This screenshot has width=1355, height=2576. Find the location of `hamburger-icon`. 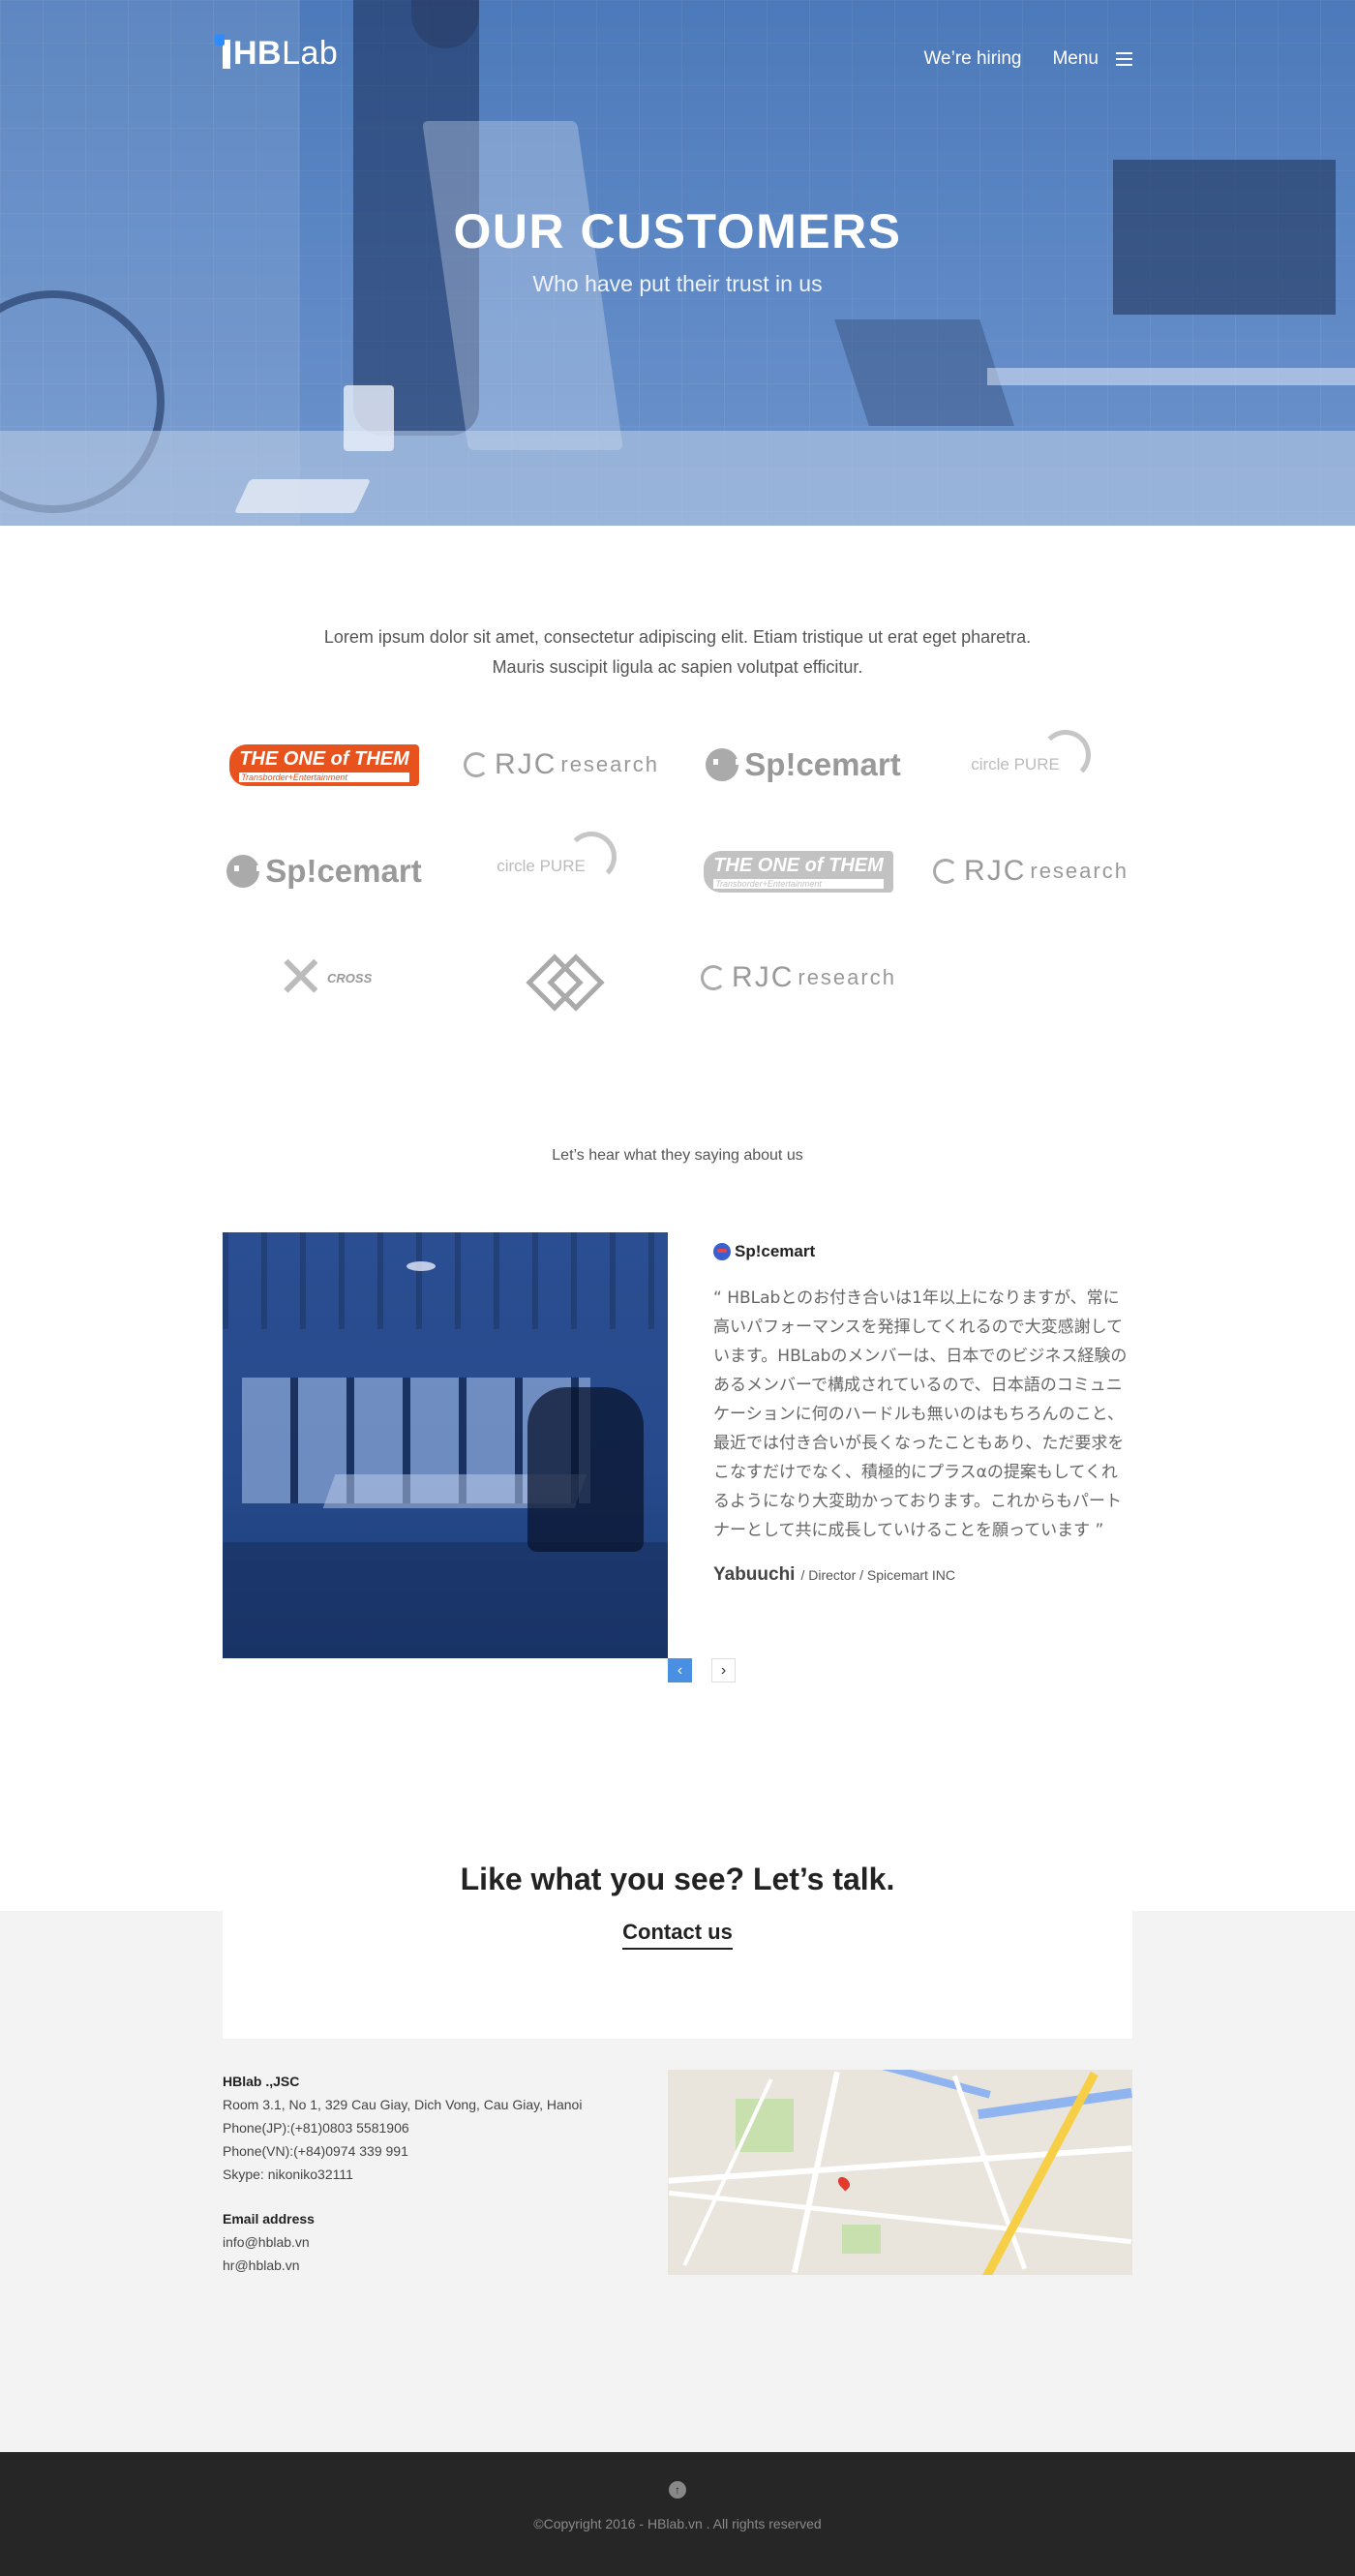

hamburger-icon is located at coordinates (1124, 59).